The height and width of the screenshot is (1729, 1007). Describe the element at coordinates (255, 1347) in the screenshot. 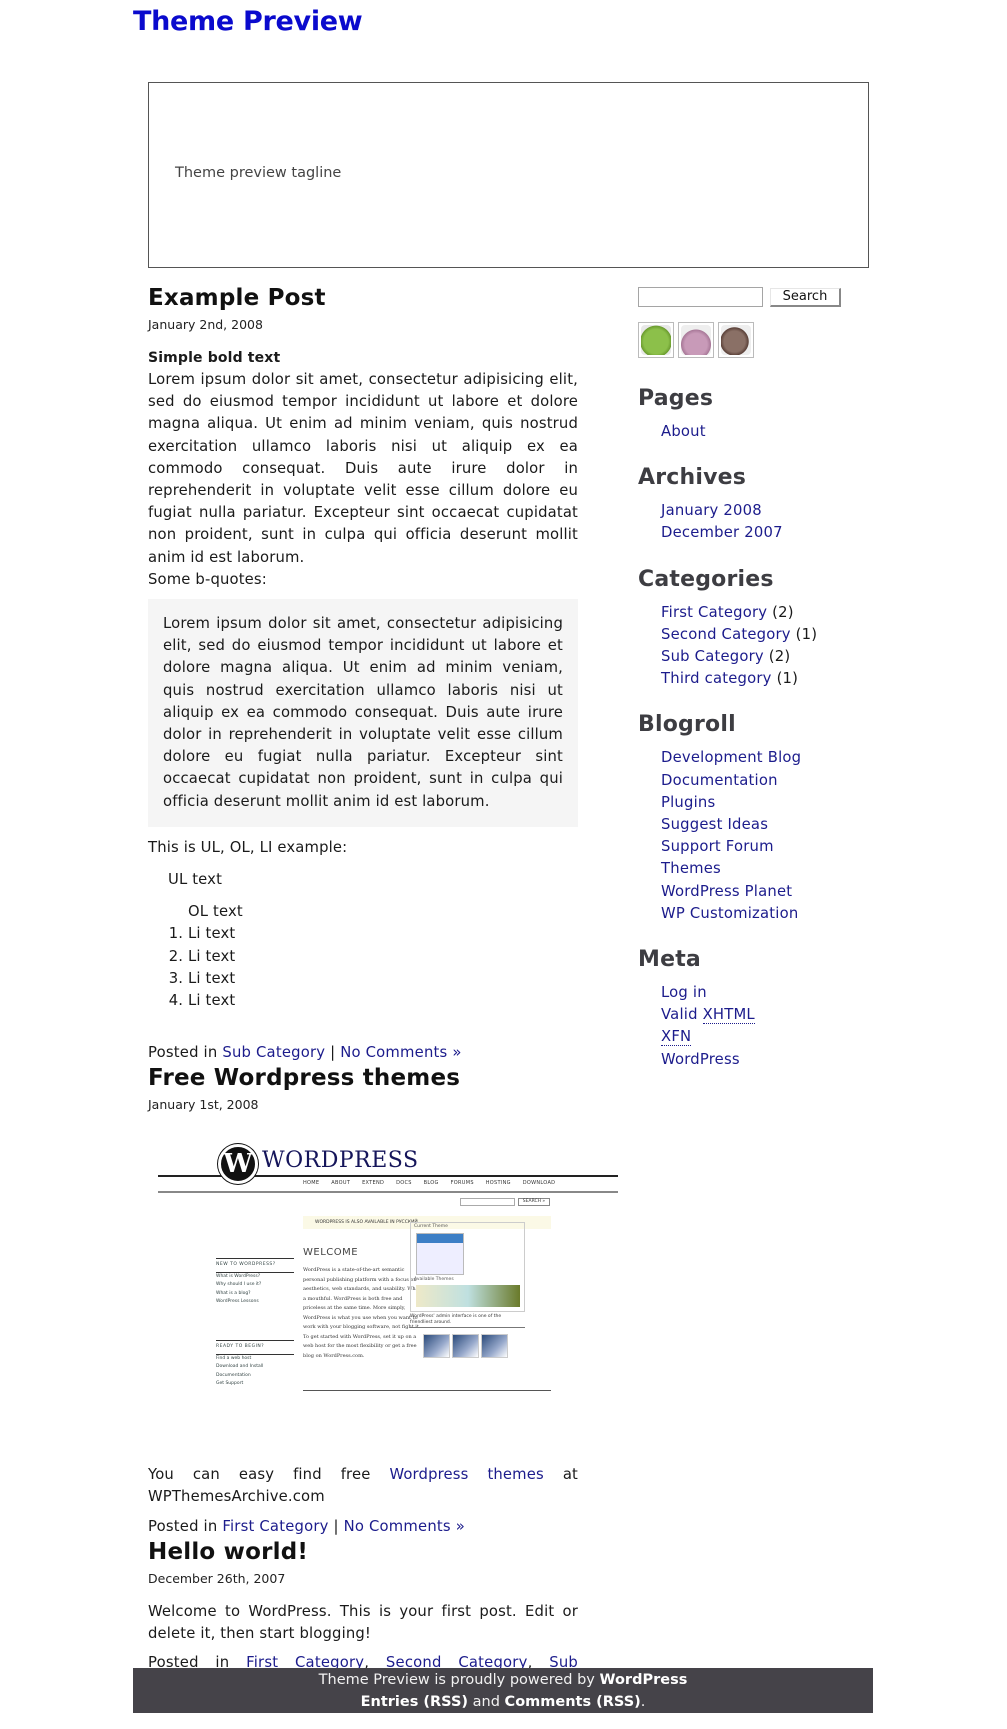

I see `image-sidebar-heading: READY TO BEGIN?` at that location.